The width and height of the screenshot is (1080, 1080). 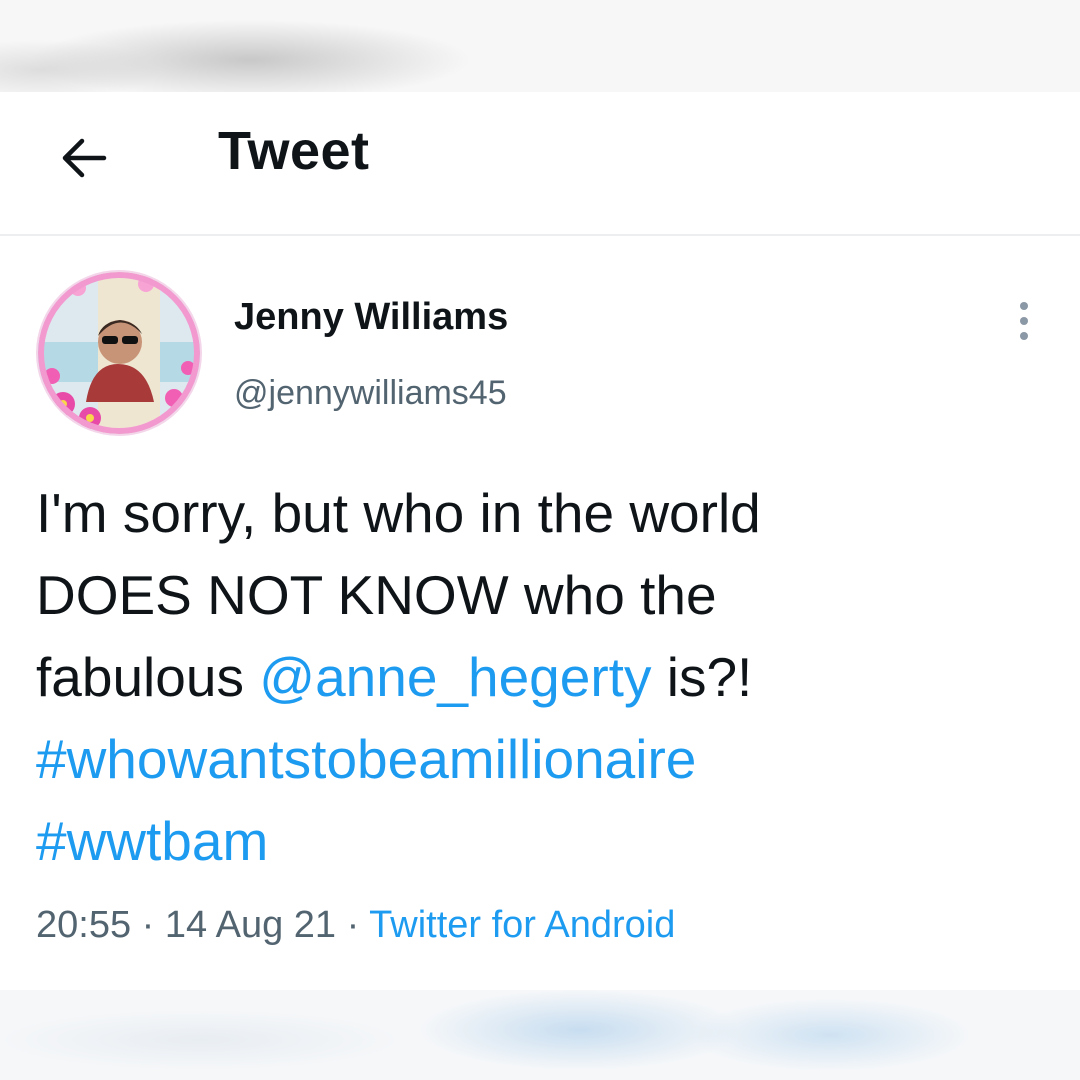 I want to click on tweet-date: 14 Aug 21, so click(x=250, y=925).